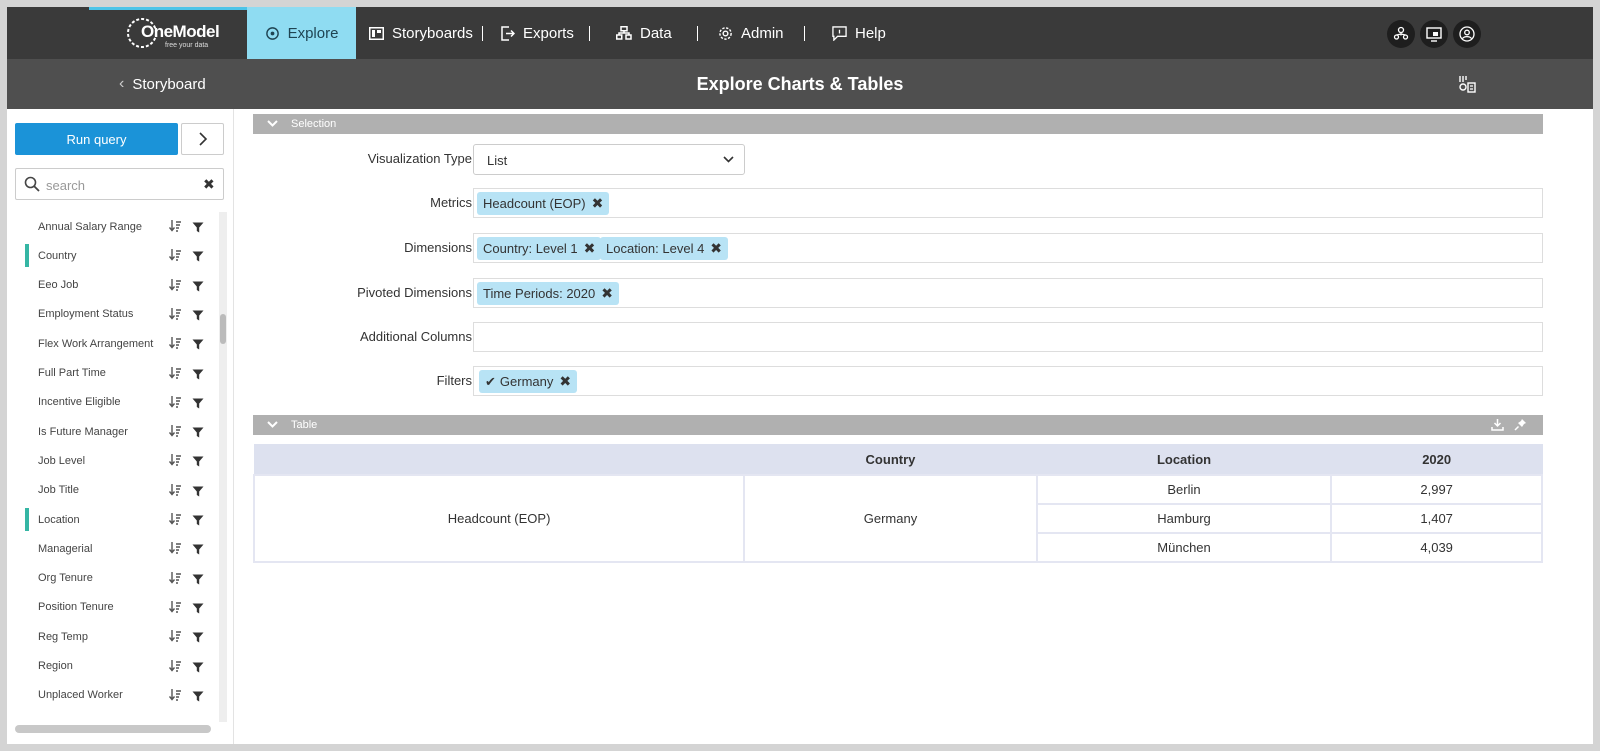 This screenshot has height=751, width=1600. What do you see at coordinates (113, 431) in the screenshot?
I see `dimension-item: Is Future Manager` at bounding box center [113, 431].